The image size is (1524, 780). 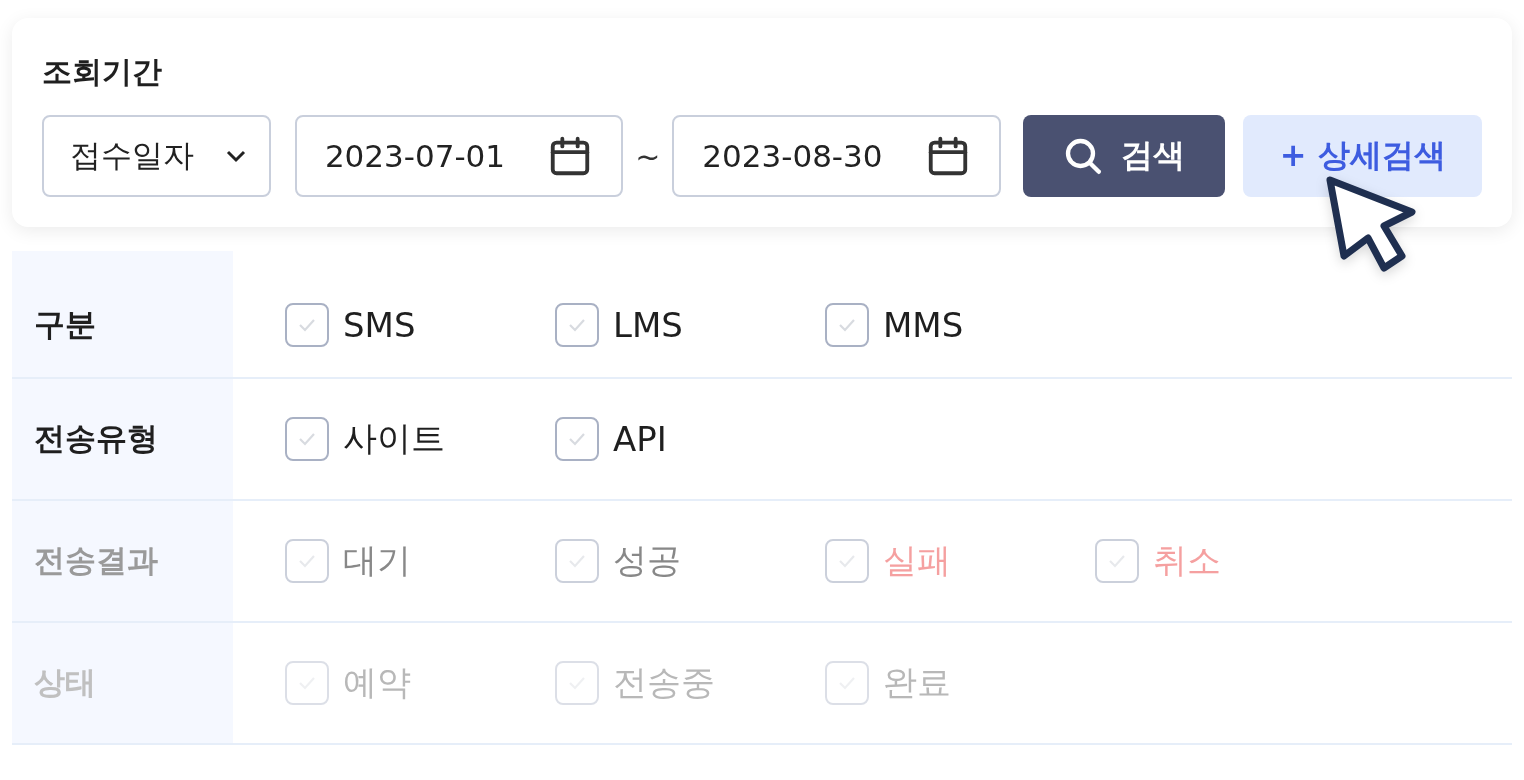 What do you see at coordinates (65, 682) in the screenshot?
I see `filter-label: 상태` at bounding box center [65, 682].